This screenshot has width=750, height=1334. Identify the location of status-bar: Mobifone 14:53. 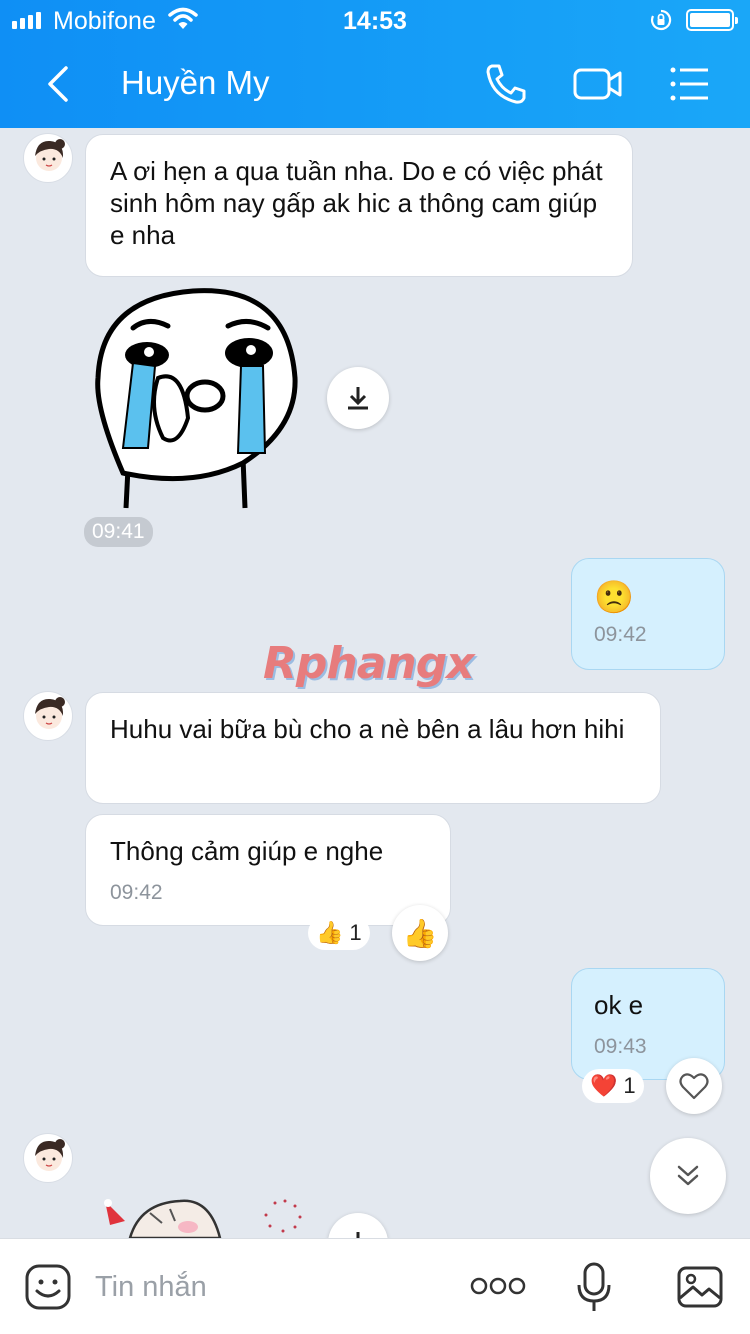
(375, 20).